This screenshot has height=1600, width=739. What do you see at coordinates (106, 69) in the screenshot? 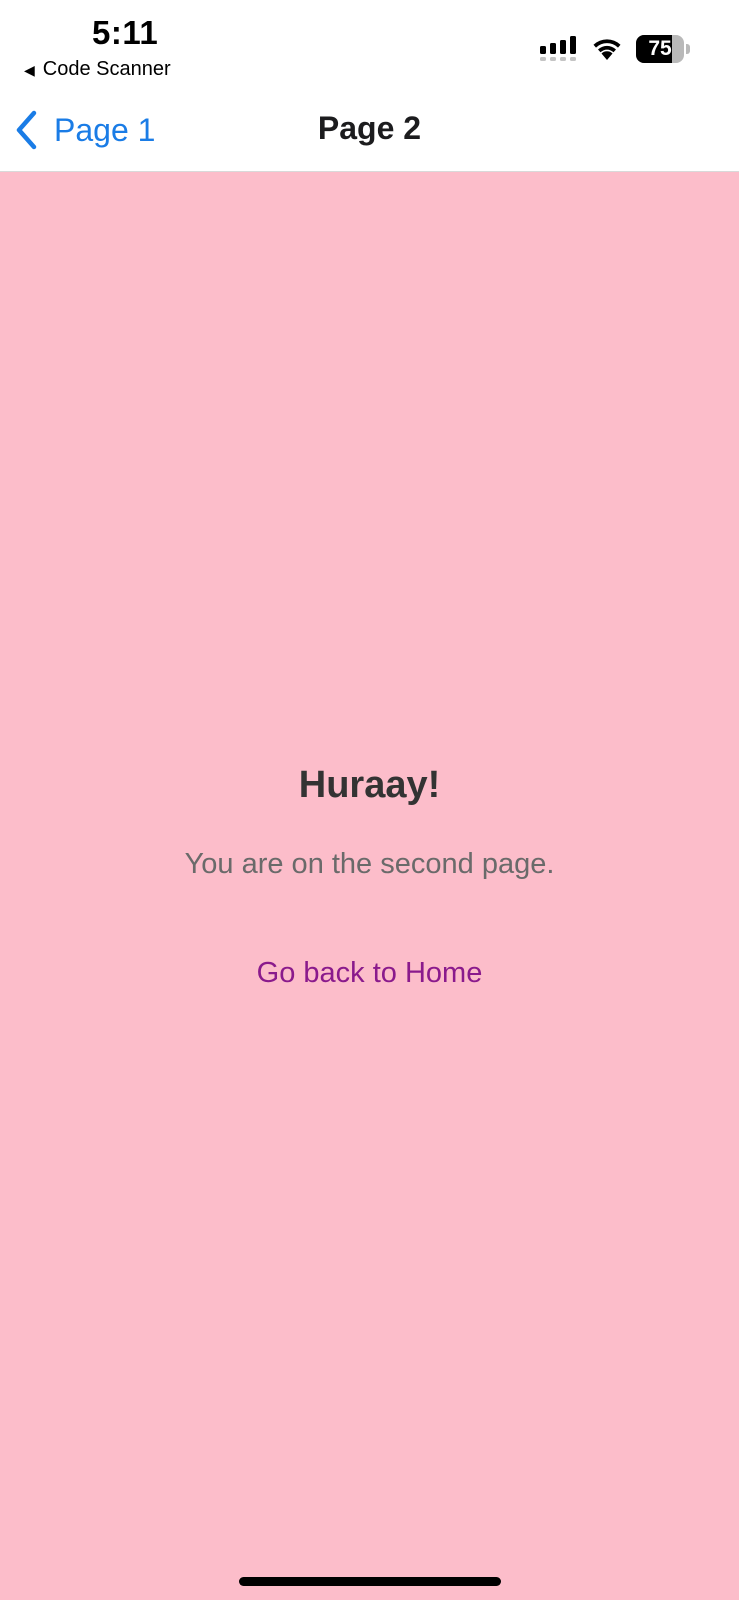
I see `back-to-app-label: Code Scanner` at bounding box center [106, 69].